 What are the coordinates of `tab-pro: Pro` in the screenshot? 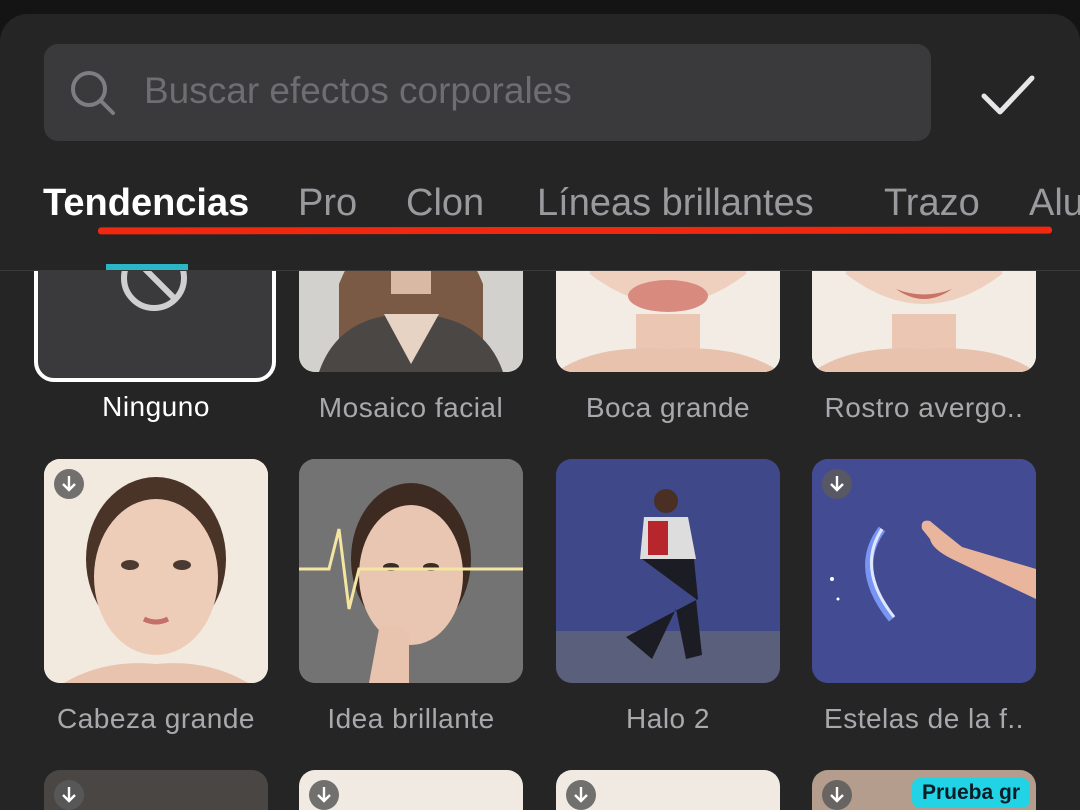 It's located at (327, 203).